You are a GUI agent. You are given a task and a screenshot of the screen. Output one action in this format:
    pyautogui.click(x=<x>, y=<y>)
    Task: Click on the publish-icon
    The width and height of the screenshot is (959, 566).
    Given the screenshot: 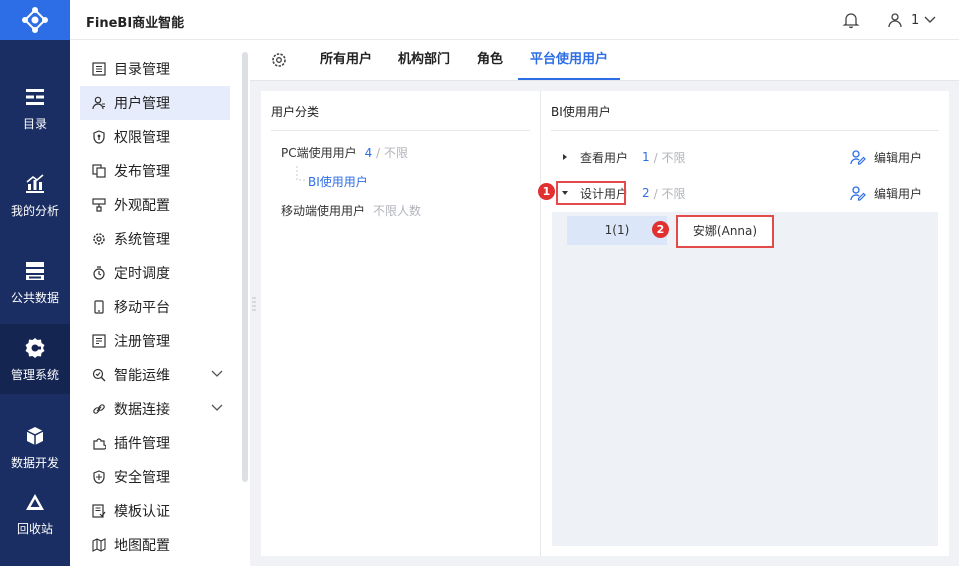 What is the action you would take?
    pyautogui.click(x=99, y=171)
    